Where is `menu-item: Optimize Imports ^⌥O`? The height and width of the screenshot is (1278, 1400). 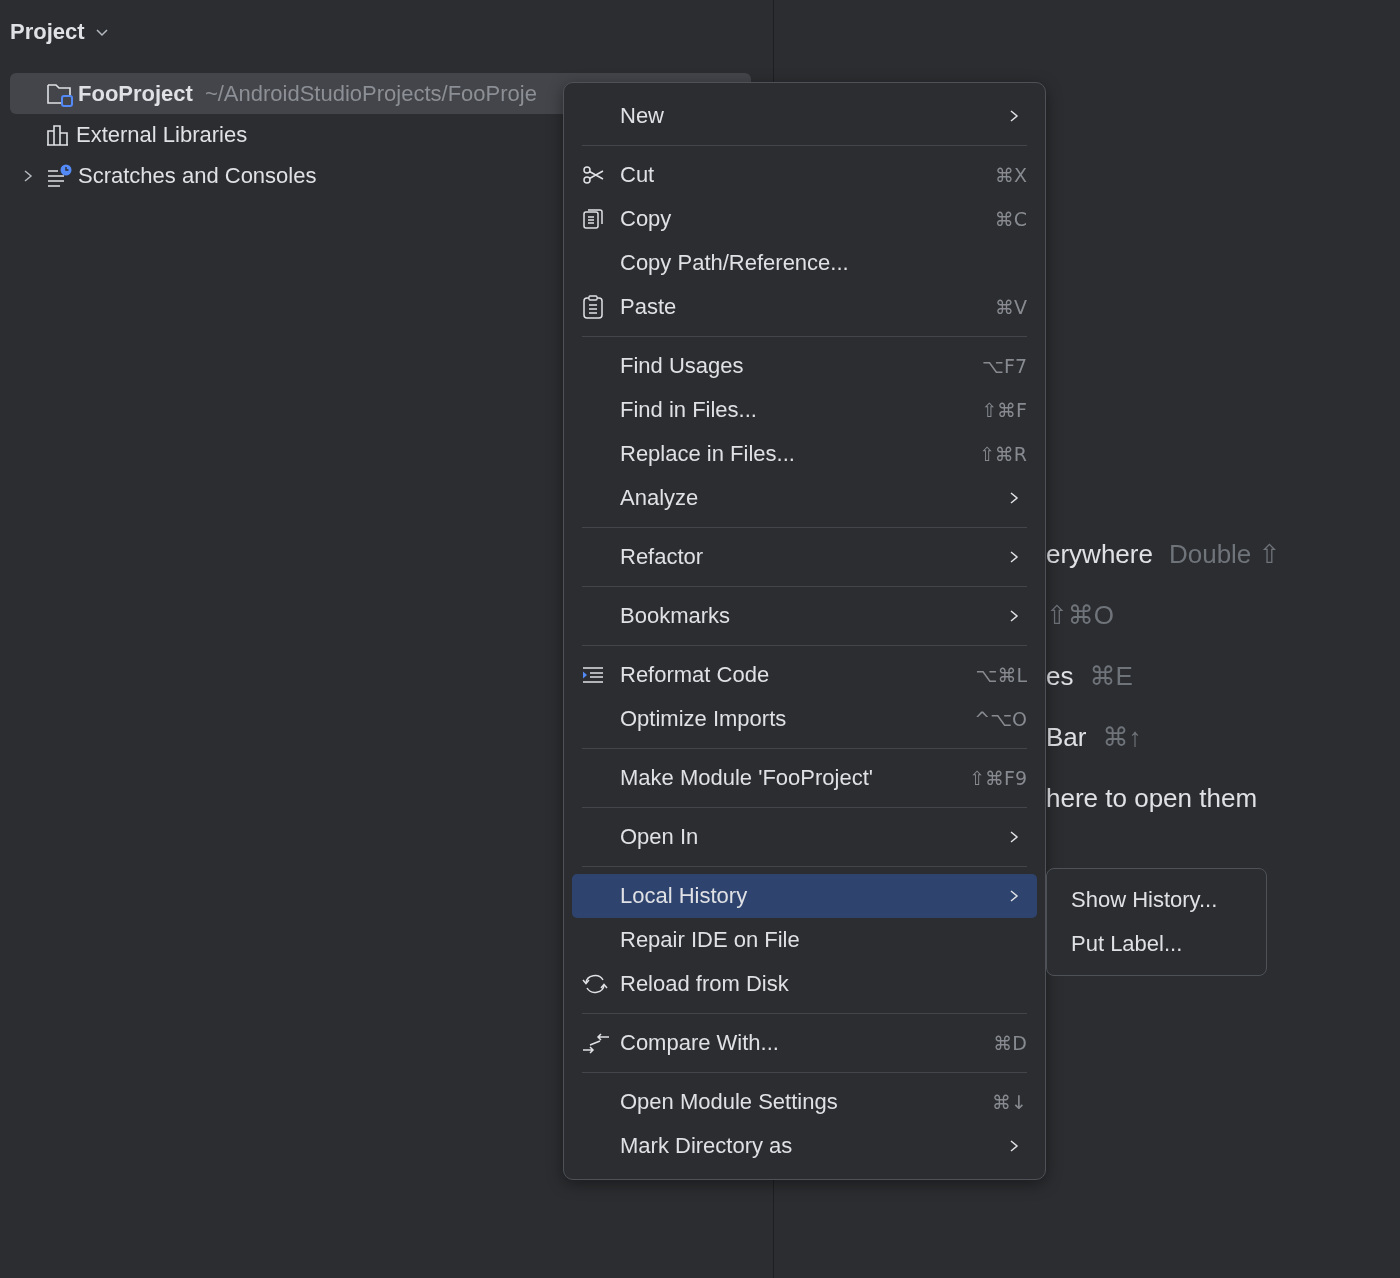
menu-item: Optimize Imports ^⌥O is located at coordinates (804, 719).